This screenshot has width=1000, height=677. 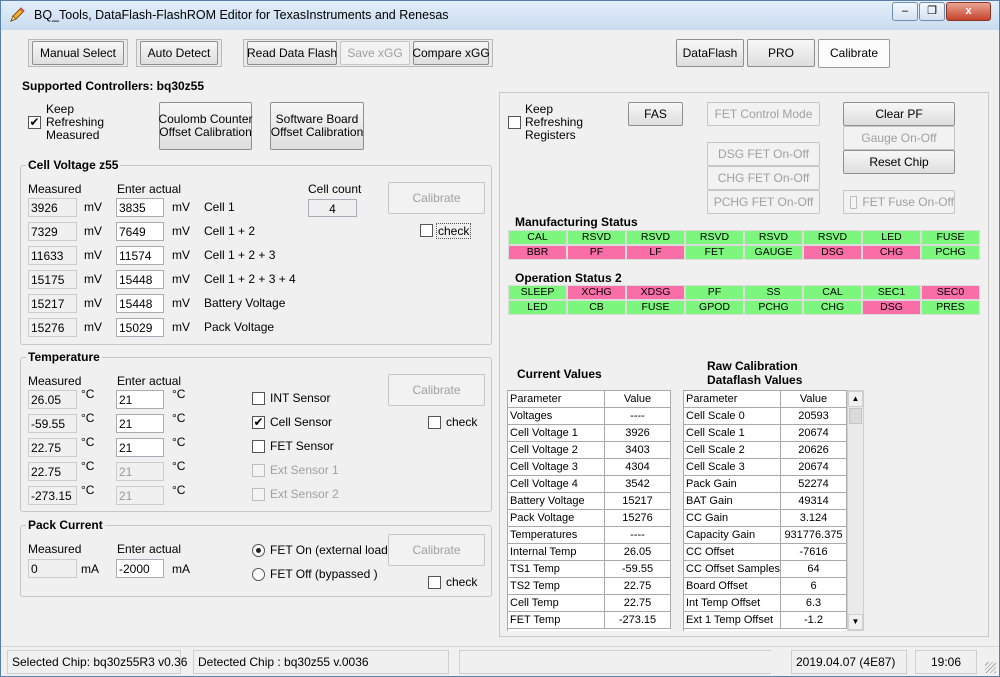 I want to click on raw-table-scrollbar: ▲ ▼, so click(x=855, y=510).